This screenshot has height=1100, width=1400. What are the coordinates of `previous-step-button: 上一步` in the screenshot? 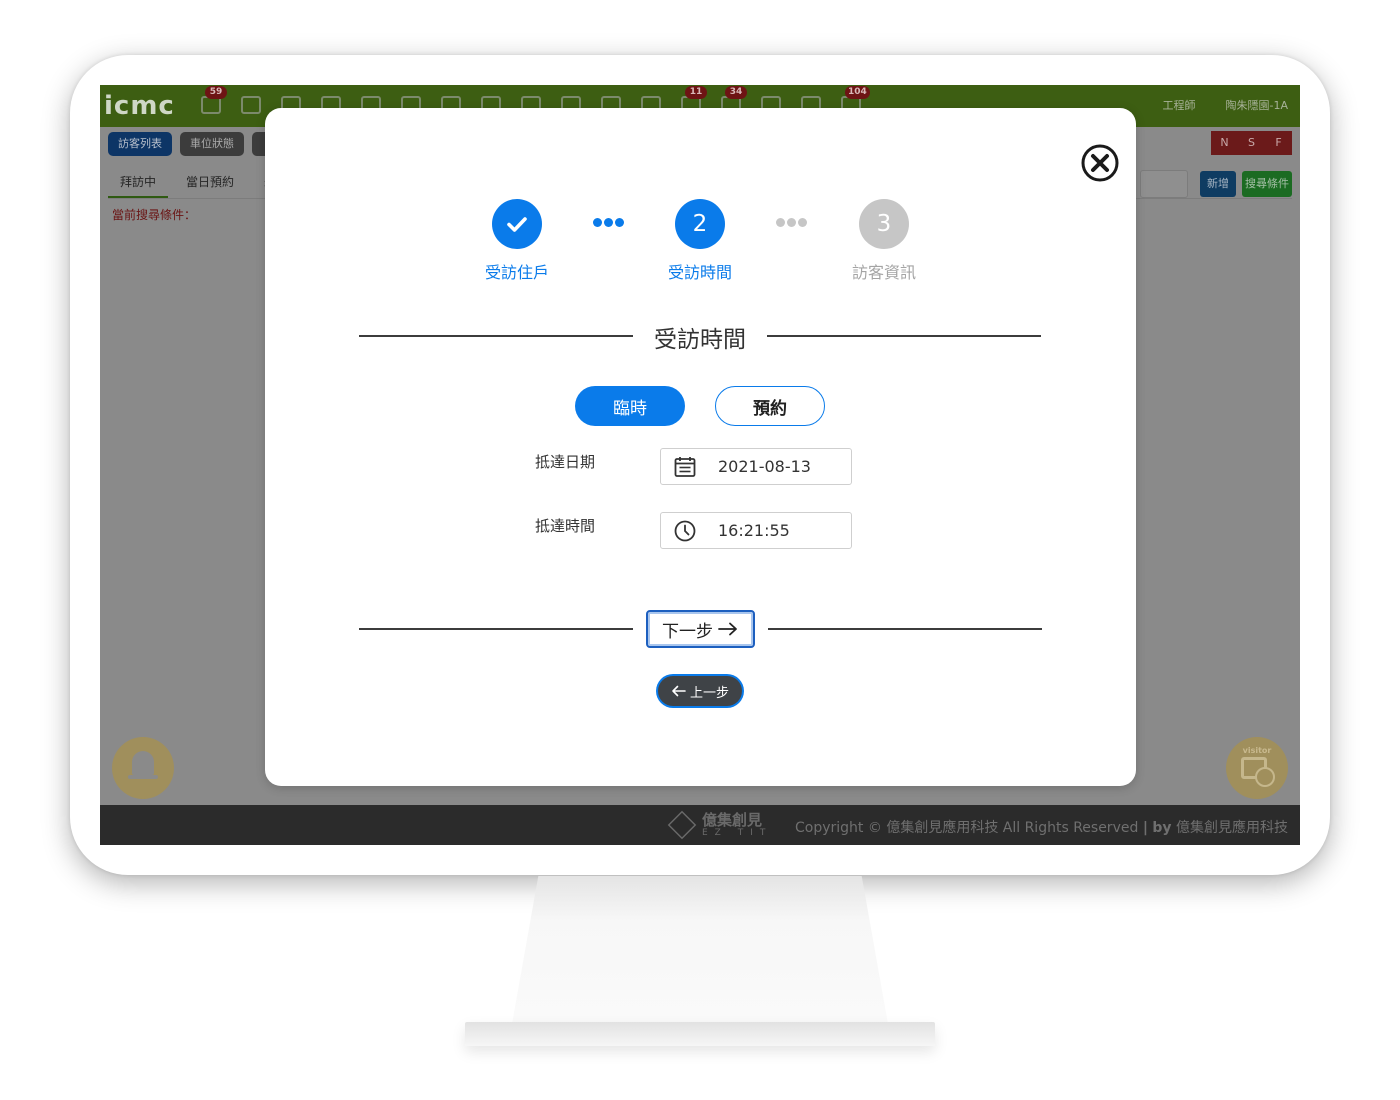 It's located at (700, 691).